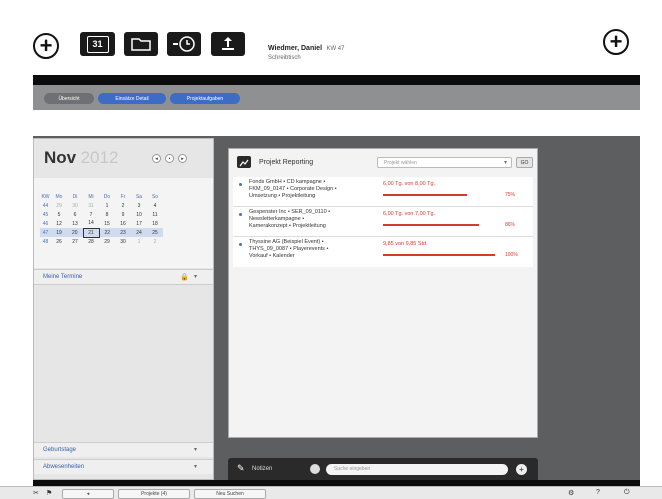 This screenshot has height=499, width=662. What do you see at coordinates (123, 449) in the screenshot?
I see `geburtstage-row: Geburtstage ▾` at bounding box center [123, 449].